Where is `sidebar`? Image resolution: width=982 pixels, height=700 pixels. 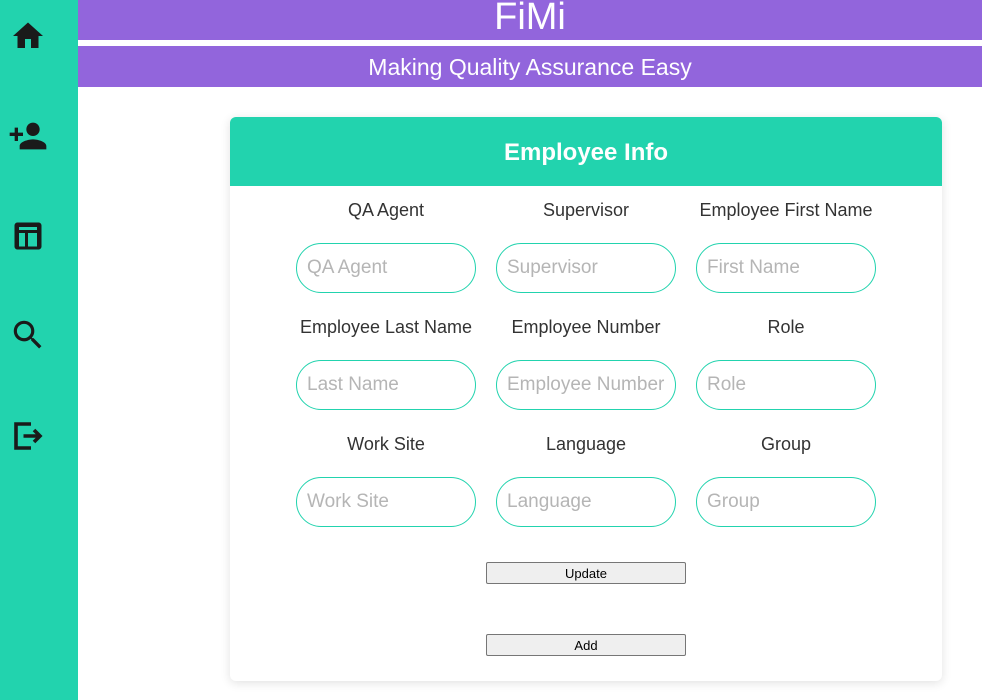
sidebar is located at coordinates (39, 350).